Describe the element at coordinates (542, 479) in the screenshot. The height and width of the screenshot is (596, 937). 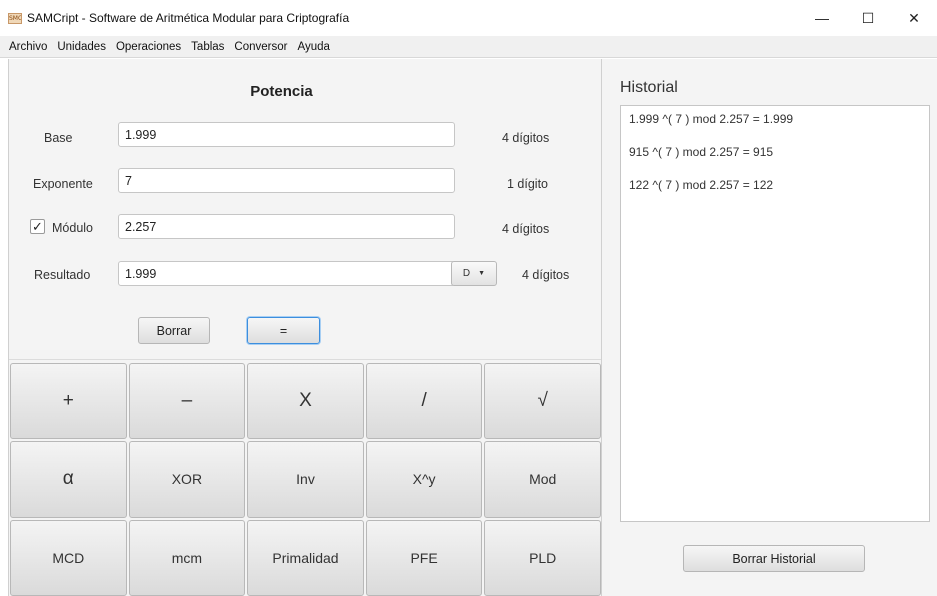
I see `key-mod: Mod` at that location.